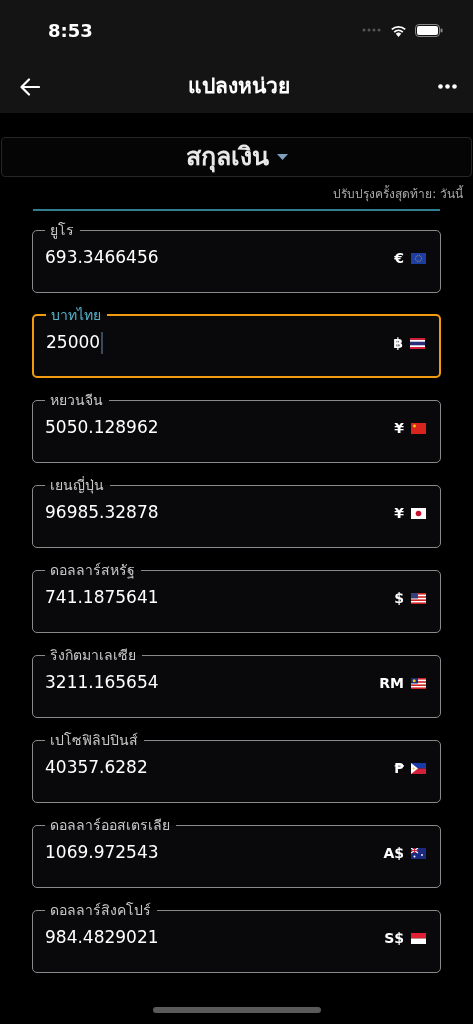 Image resolution: width=473 pixels, height=1024 pixels. What do you see at coordinates (236, 936) in the screenshot?
I see `amount-field: ดอลลาร์สิงคโปร์ 984.4829021 S$` at bounding box center [236, 936].